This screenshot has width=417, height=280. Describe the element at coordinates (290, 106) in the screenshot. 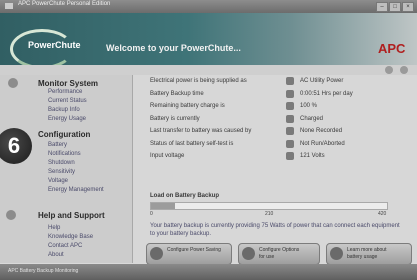

I see `battery-icon` at that location.